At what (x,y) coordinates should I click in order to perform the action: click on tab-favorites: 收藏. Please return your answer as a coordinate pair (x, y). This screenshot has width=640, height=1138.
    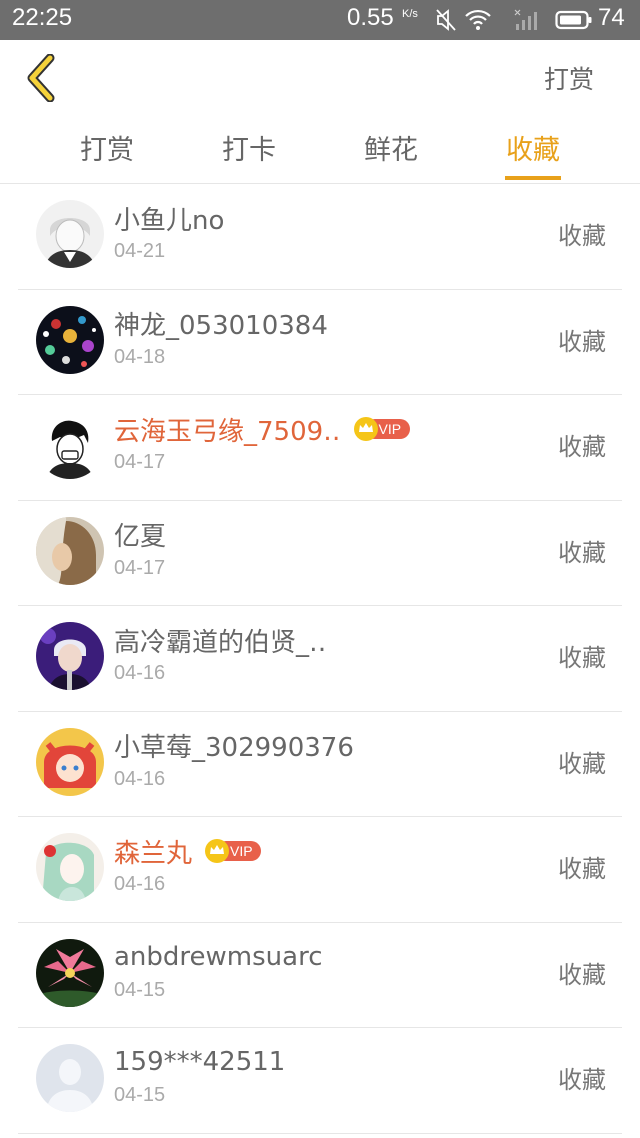
    Looking at the image, I should click on (533, 156).